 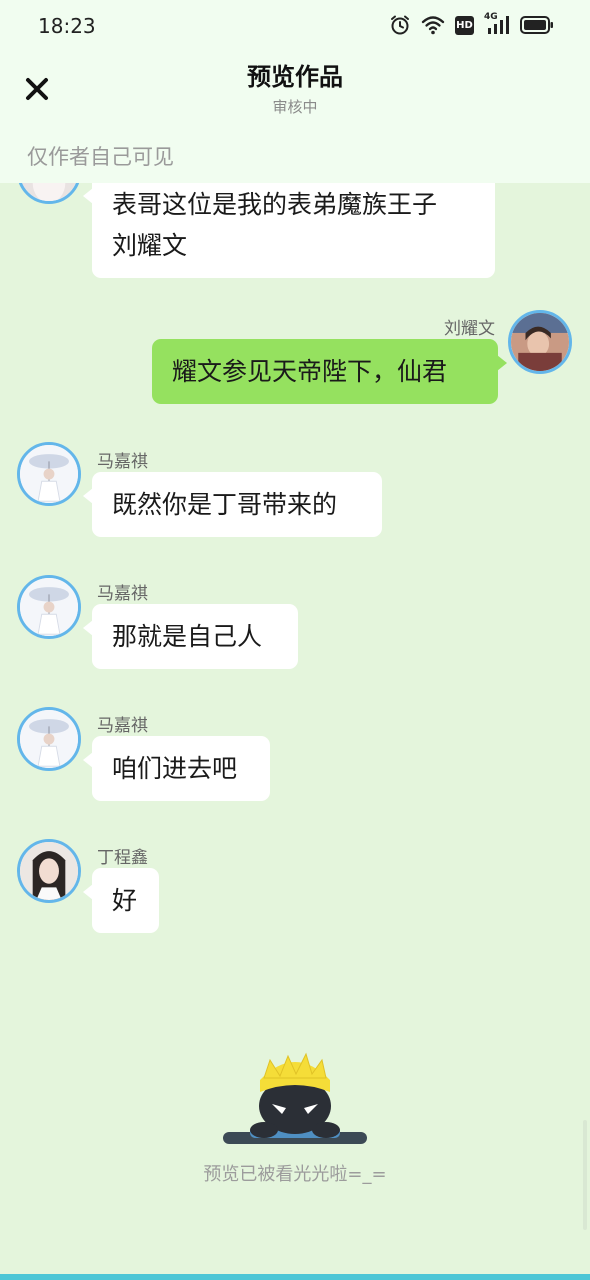 What do you see at coordinates (295, 1174) in the screenshot?
I see `end-of-preview-text: 预览已被看光光啦=_=` at bounding box center [295, 1174].